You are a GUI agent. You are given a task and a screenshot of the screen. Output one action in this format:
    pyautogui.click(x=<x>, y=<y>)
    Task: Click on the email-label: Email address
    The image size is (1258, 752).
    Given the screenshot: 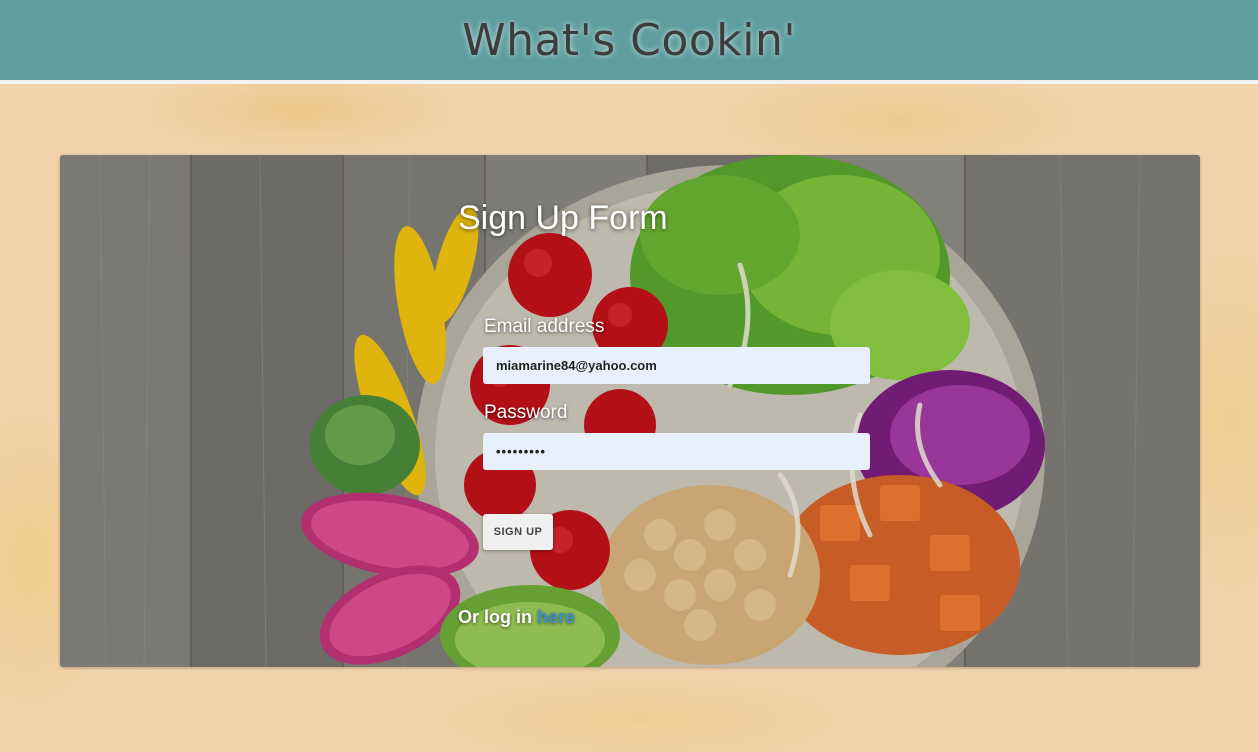 What is the action you would take?
    pyautogui.click(x=544, y=326)
    